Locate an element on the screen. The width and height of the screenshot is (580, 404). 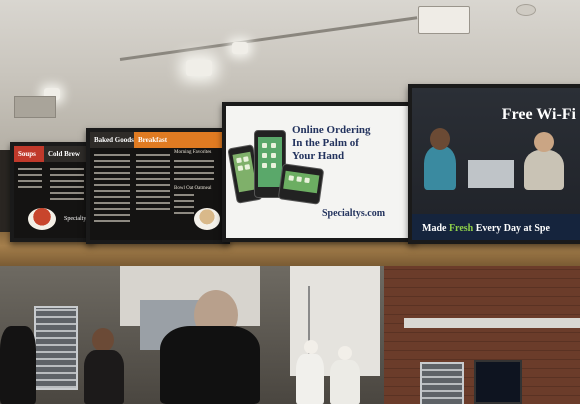
menu-screen-1-content: Soups Cold Brew Specialtys is located at coordinates (52, 192).